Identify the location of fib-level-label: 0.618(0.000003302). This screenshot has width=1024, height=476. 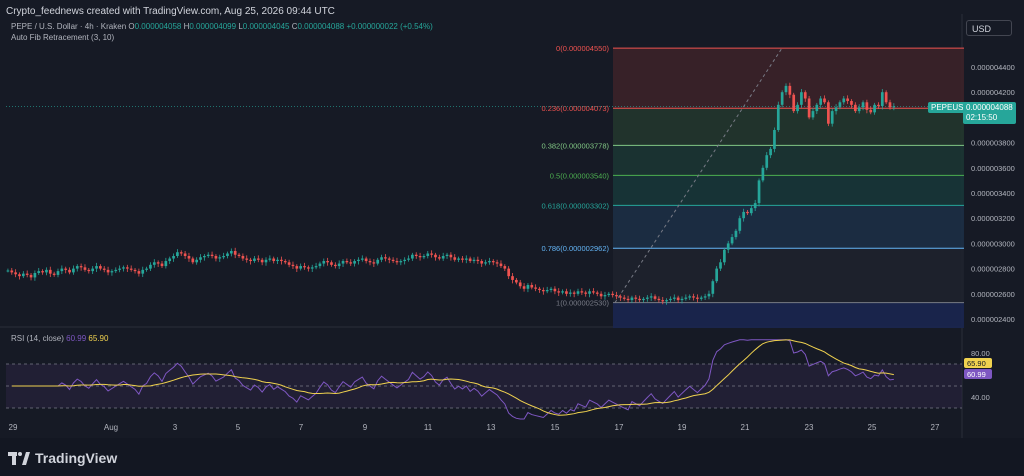
(575, 205).